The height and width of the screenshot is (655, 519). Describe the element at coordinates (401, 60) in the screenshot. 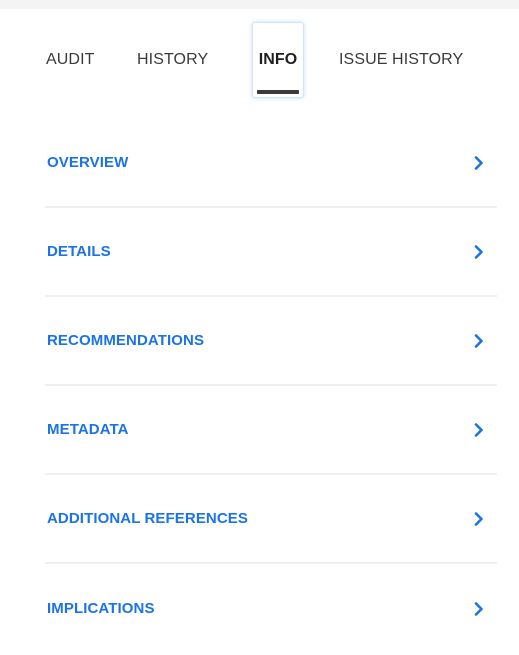

I see `tab-issue-history: ISSUE HISTORY` at that location.